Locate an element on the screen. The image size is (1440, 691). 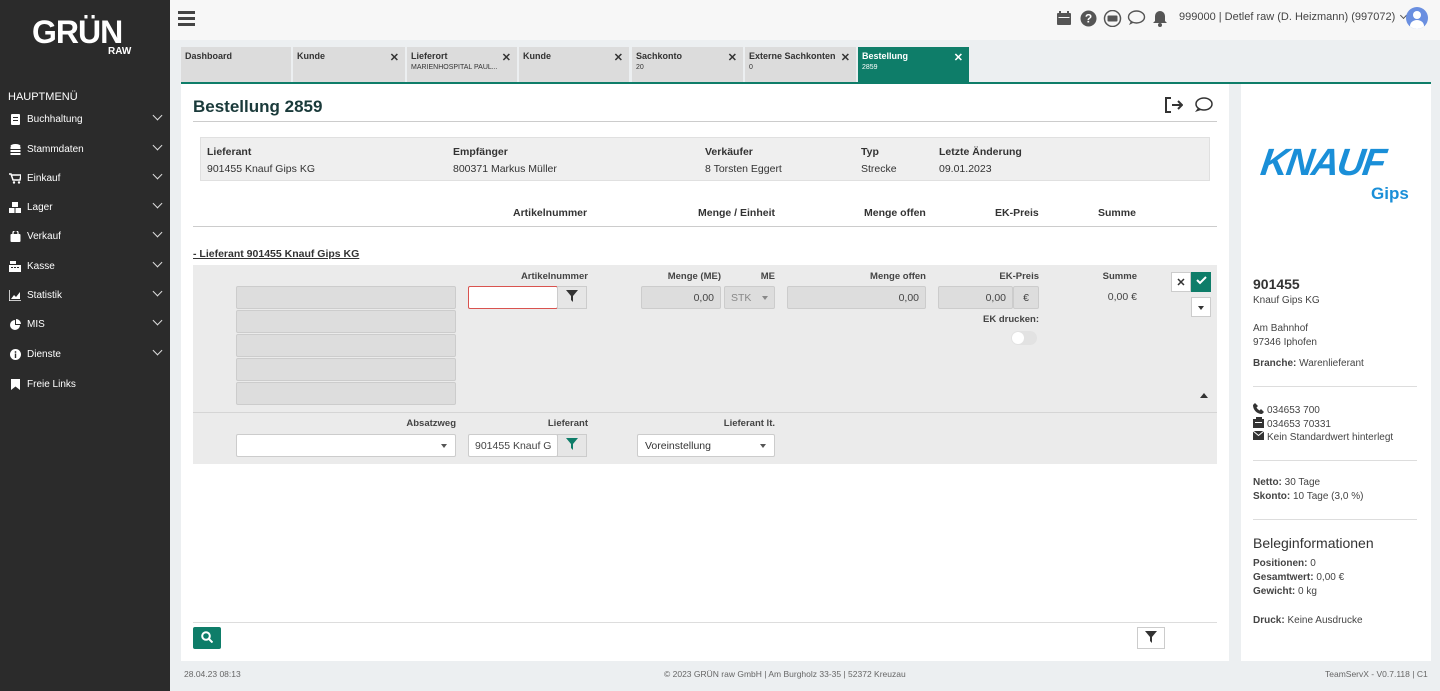
options-dropdown-button is located at coordinates (1201, 307).